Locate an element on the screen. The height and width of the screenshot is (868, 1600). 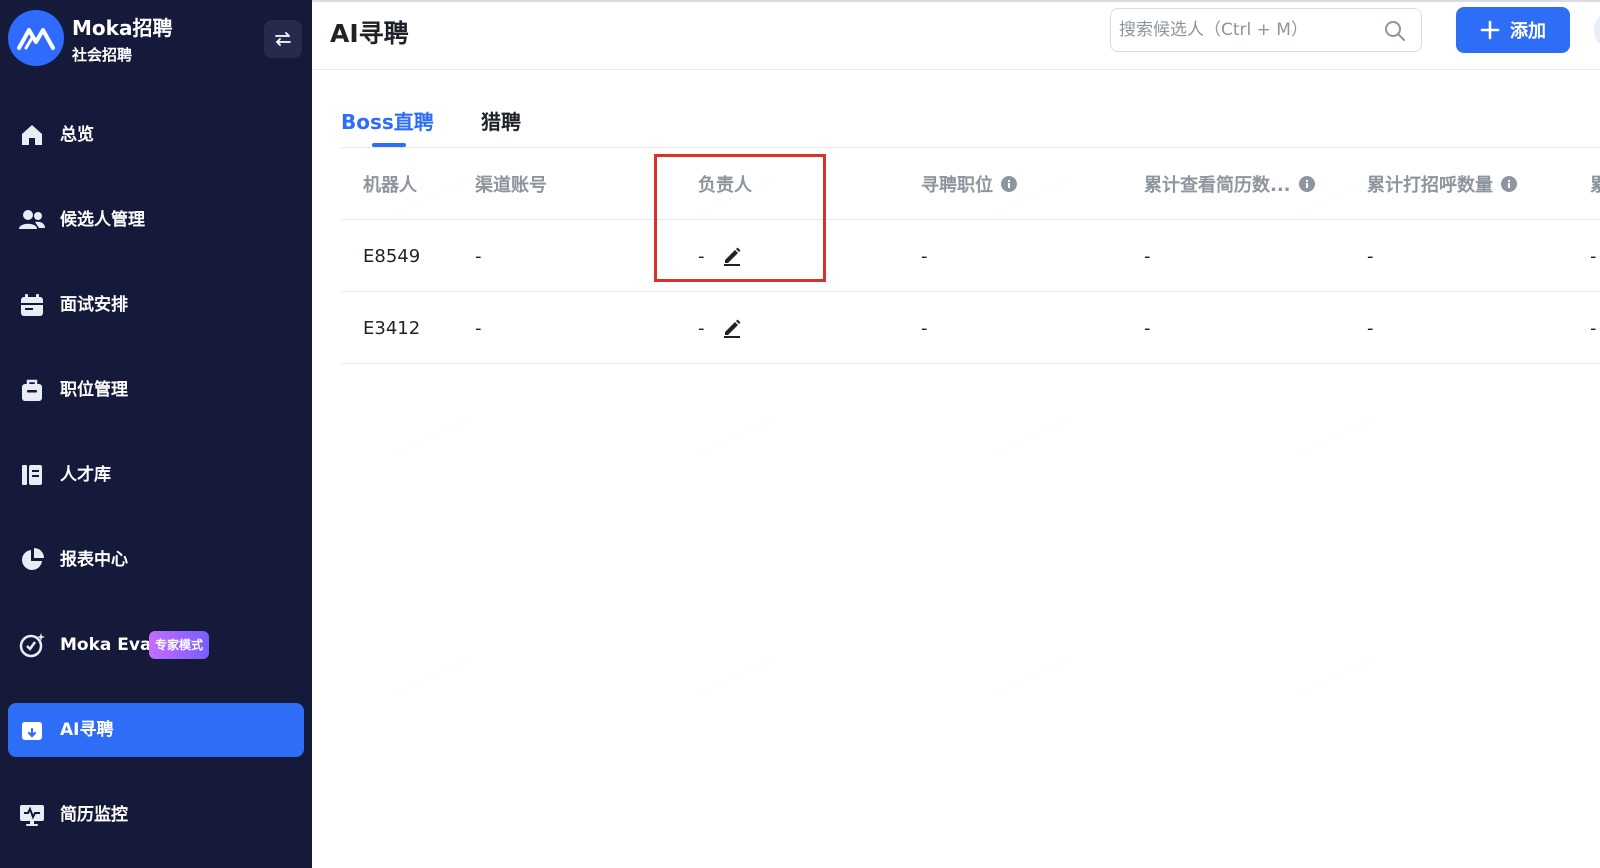
edit-pencil-icon is located at coordinates (732, 328).